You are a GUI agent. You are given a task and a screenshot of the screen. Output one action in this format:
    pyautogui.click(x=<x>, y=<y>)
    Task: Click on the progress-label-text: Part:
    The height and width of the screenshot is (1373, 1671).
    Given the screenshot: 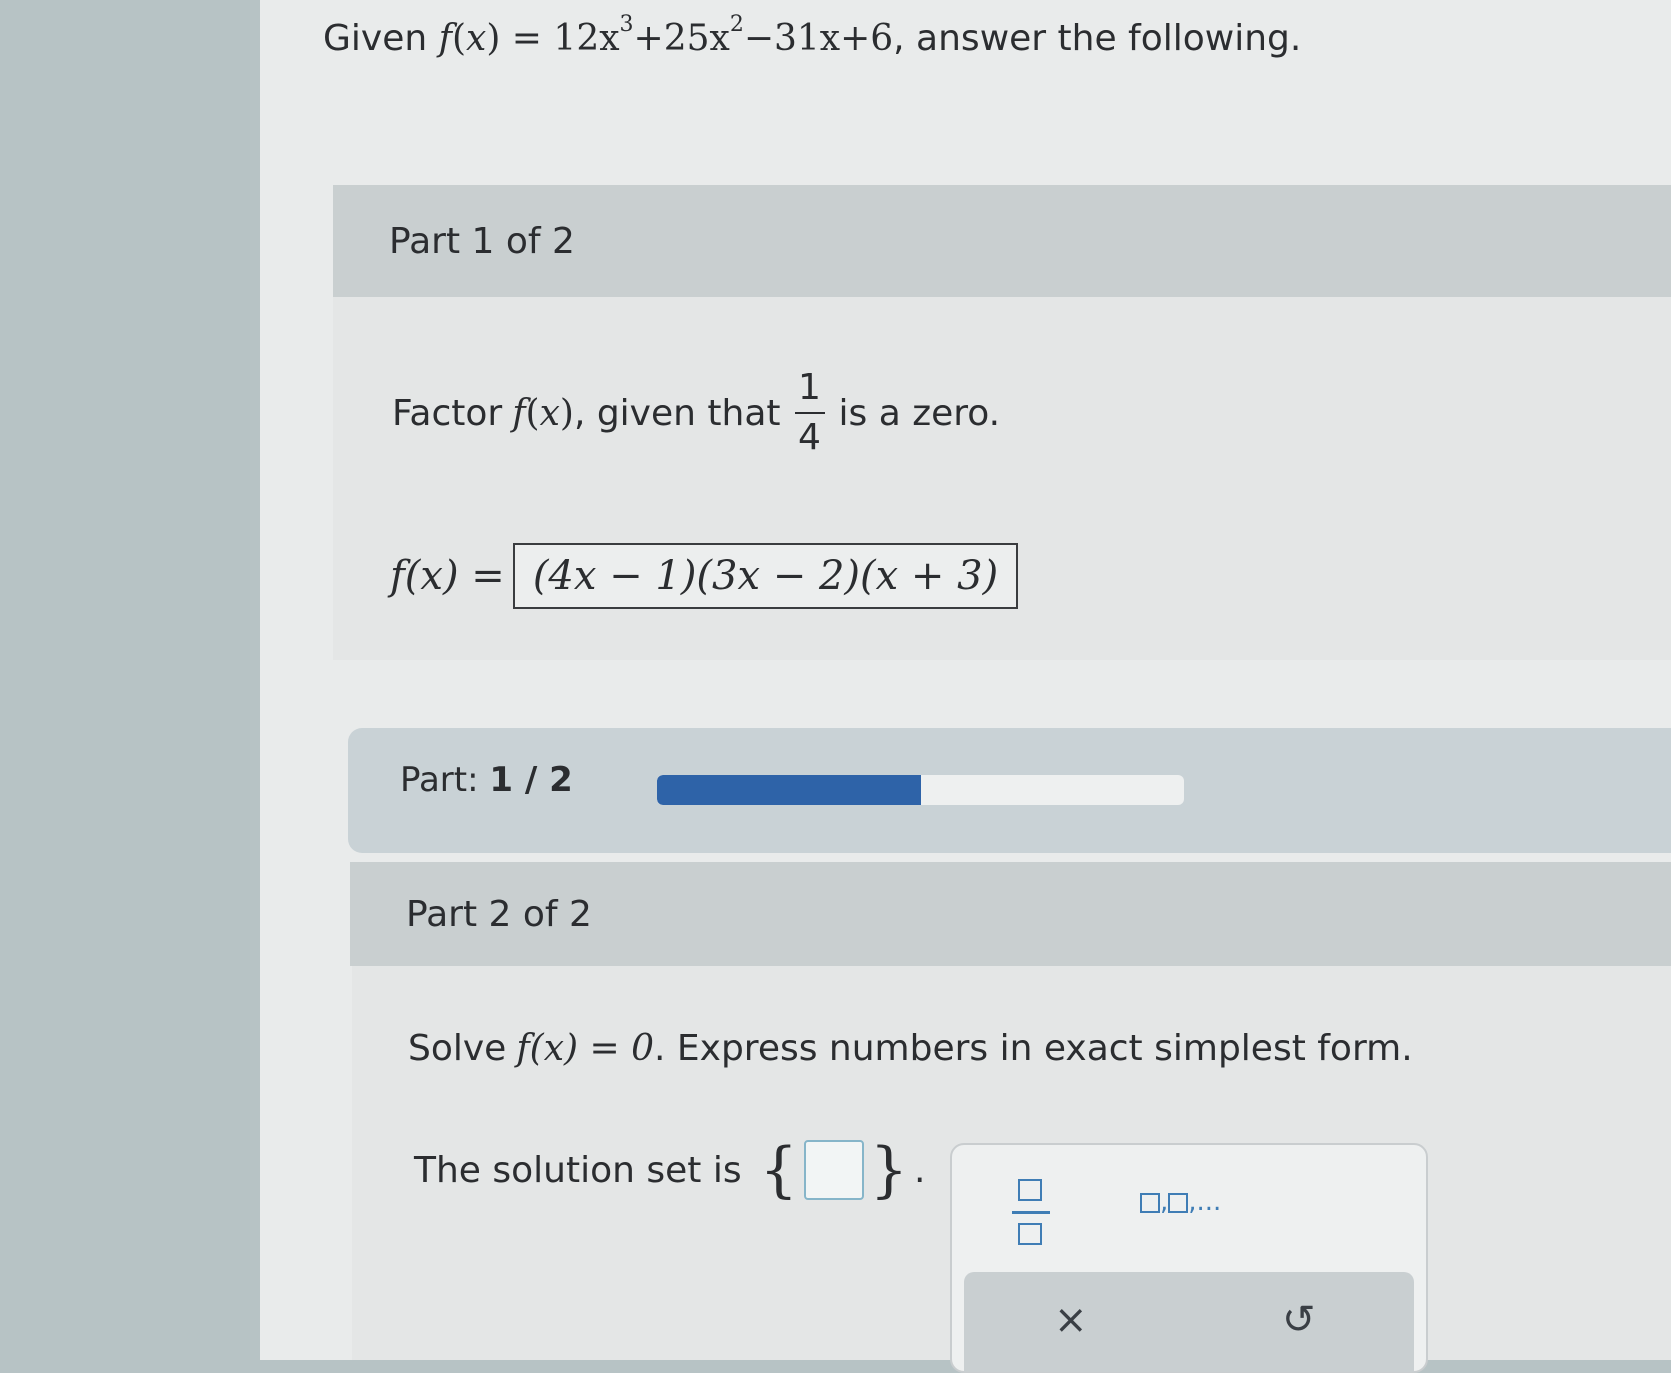 What is the action you would take?
    pyautogui.click(x=439, y=780)
    